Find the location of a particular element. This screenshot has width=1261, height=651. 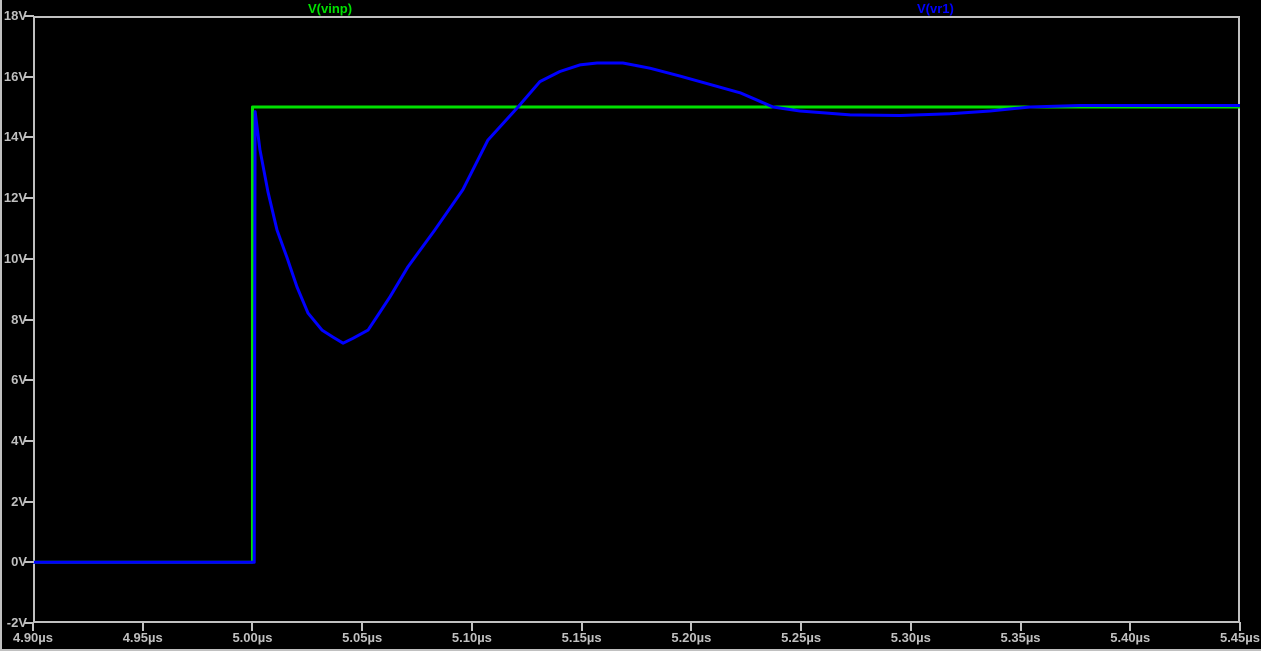

x-tick-label: 5.05µs is located at coordinates (362, 637).